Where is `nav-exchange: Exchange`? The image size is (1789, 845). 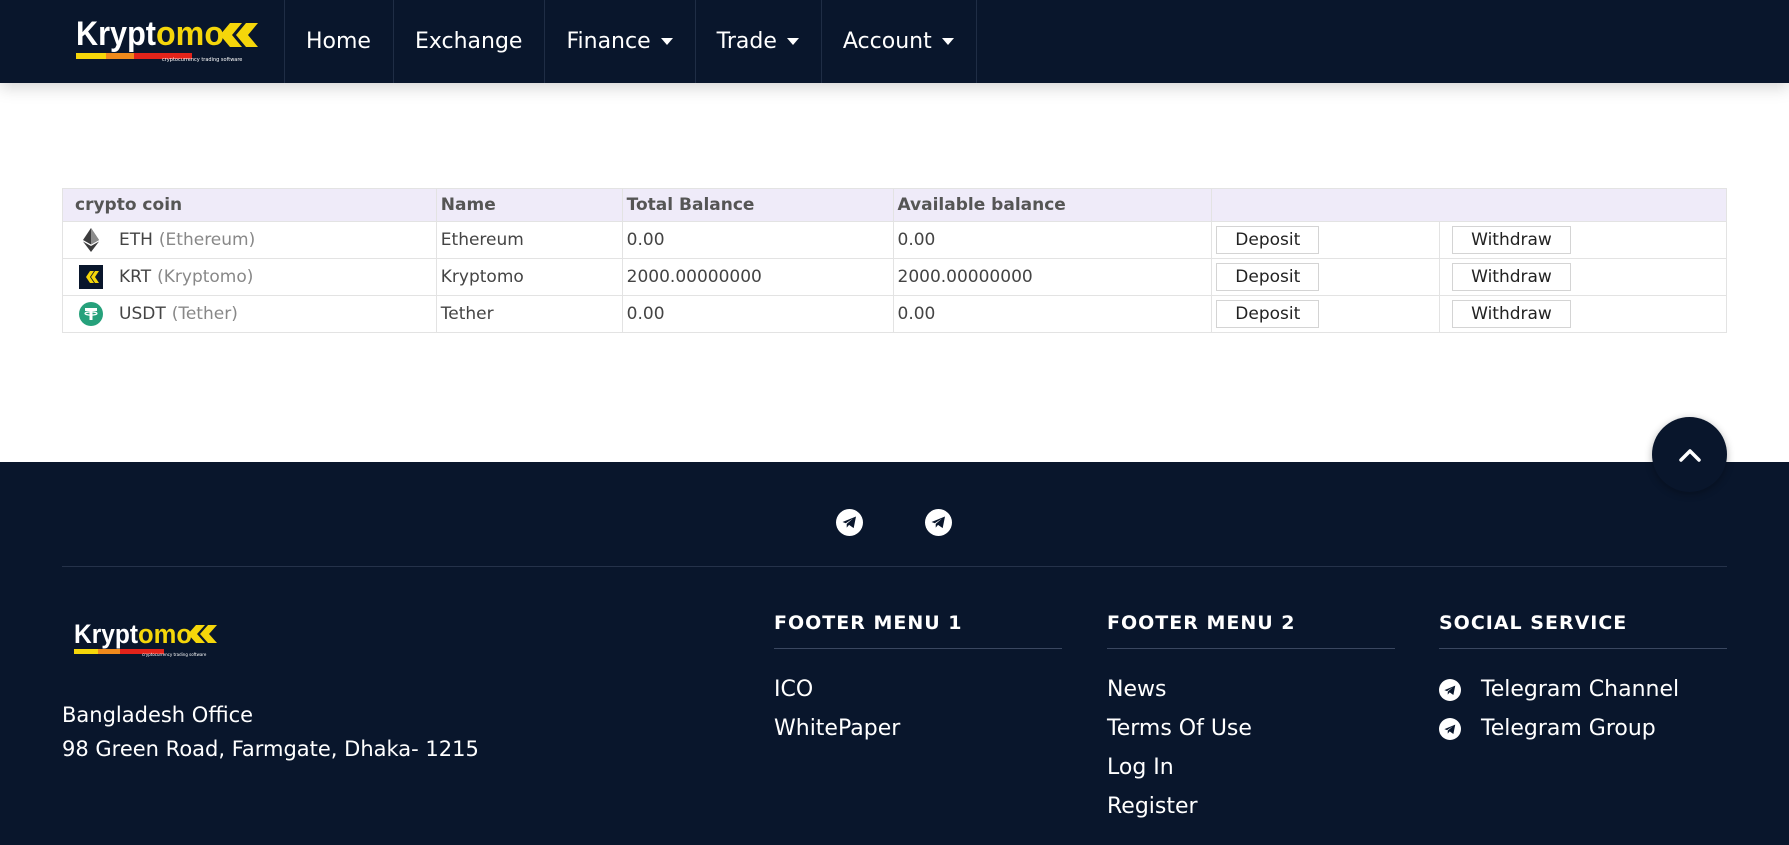
nav-exchange: Exchange is located at coordinates (470, 41).